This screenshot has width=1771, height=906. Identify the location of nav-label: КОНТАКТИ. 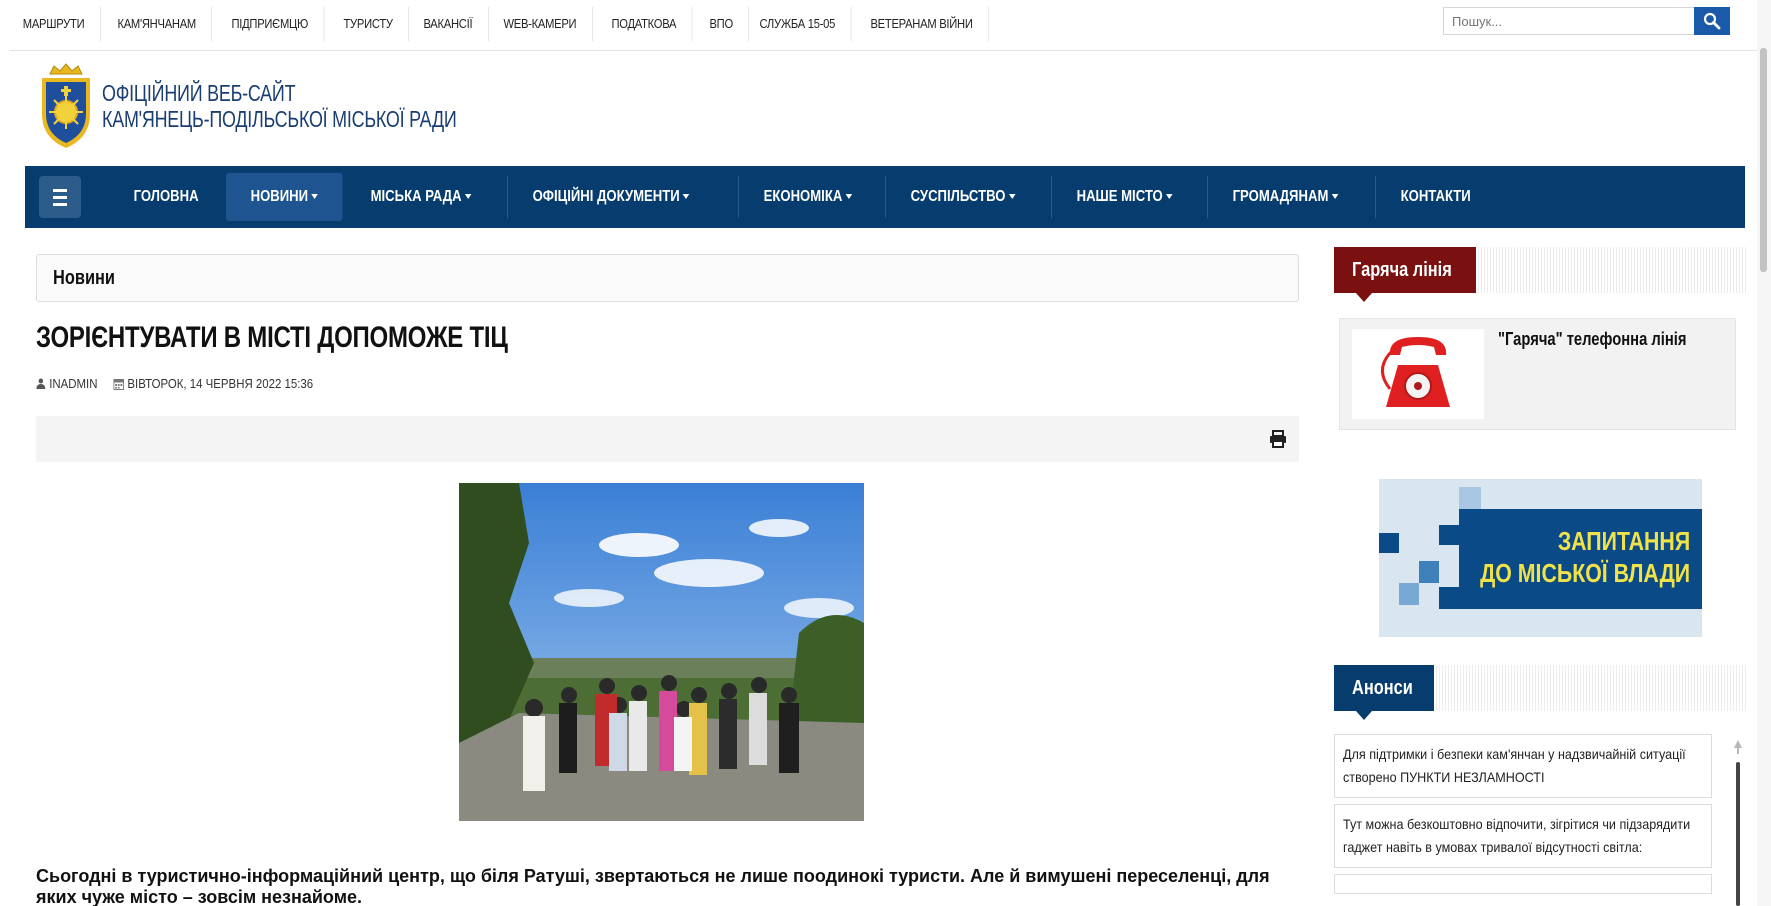
(1435, 196).